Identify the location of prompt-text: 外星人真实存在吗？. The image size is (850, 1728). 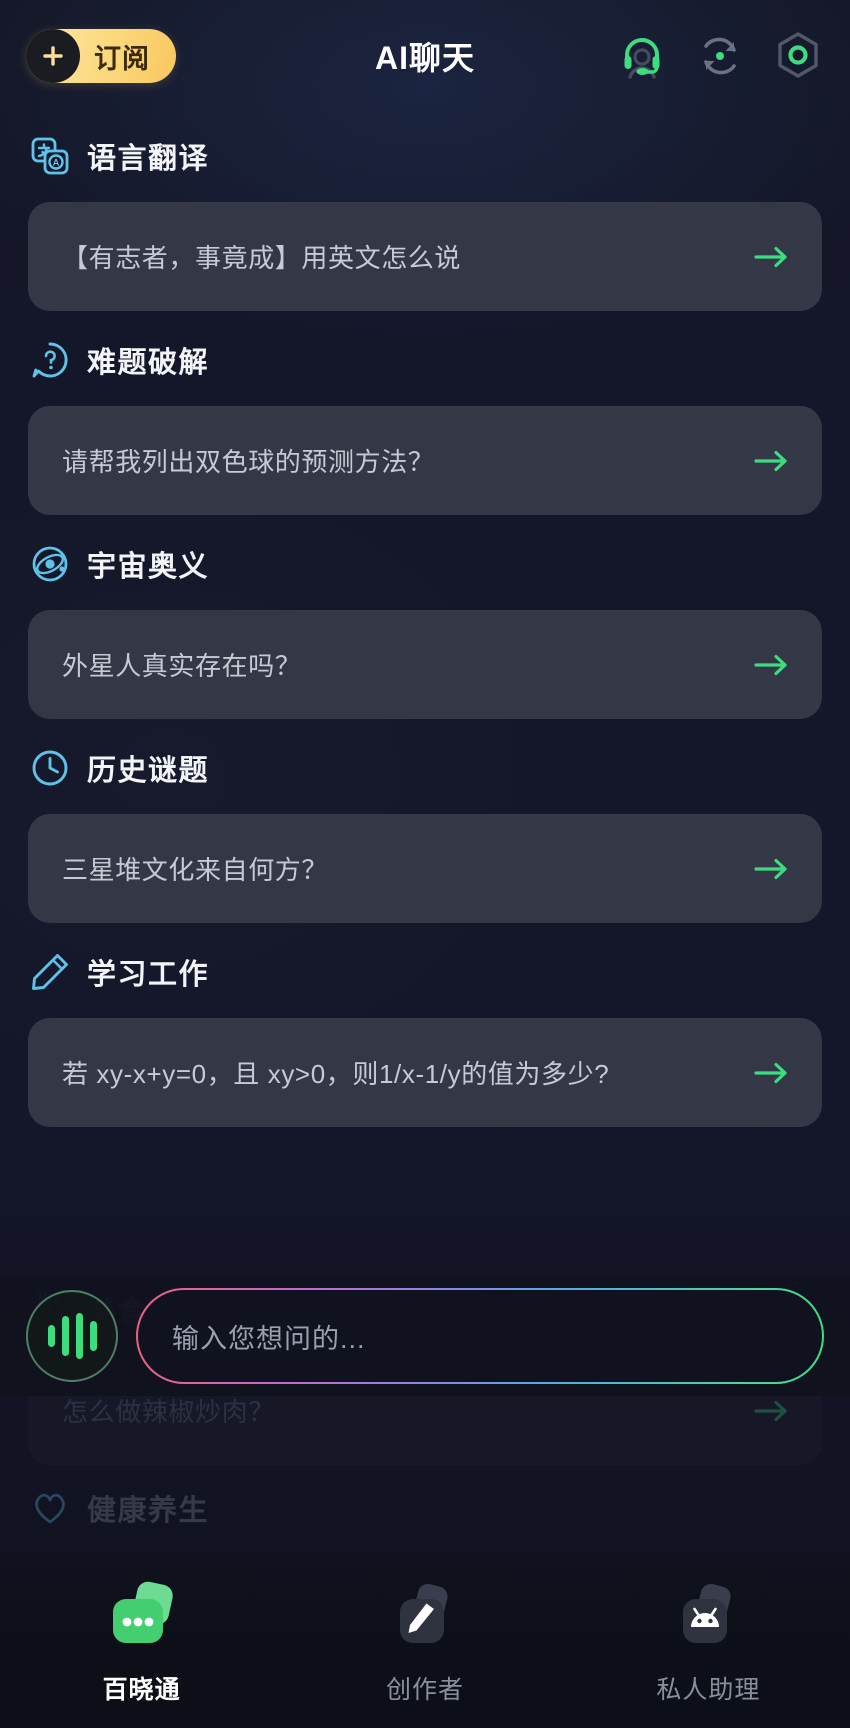
(182, 666).